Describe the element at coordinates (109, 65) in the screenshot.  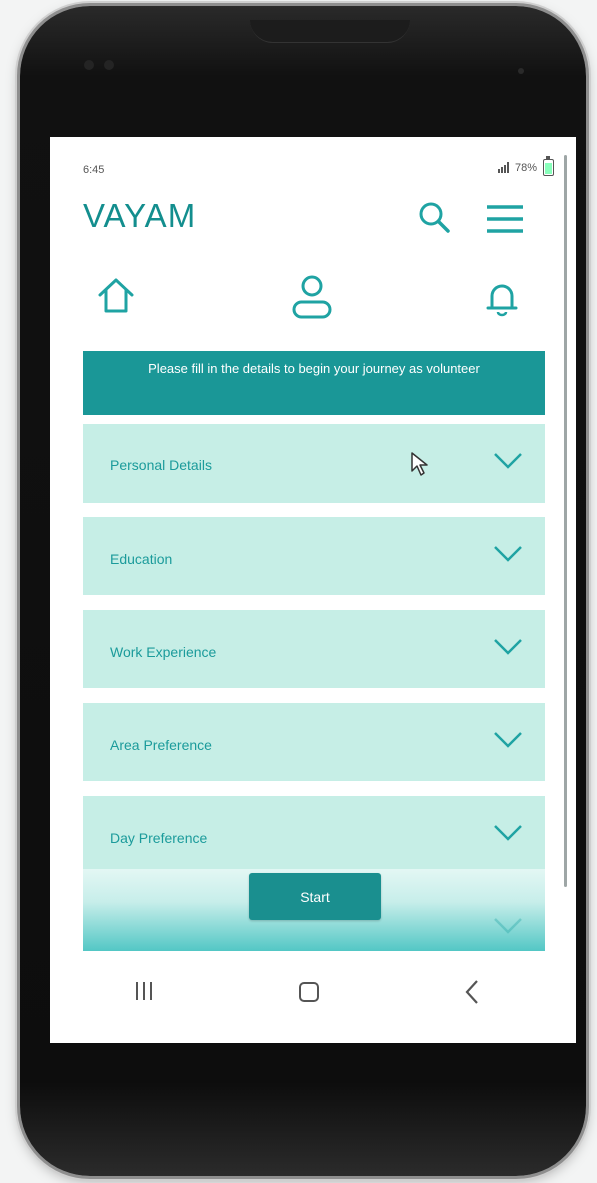
I see `front-sensor` at that location.